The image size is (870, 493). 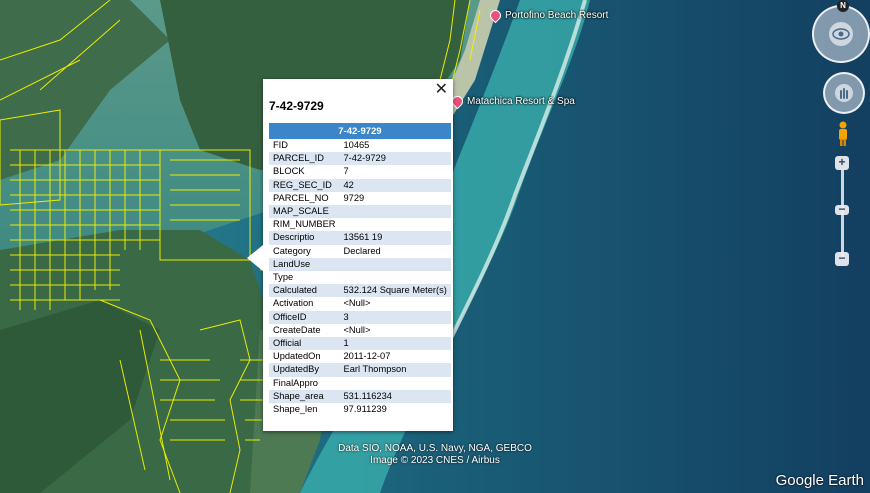 I want to click on attribute-row: PARCEL_ID 7-42-9729, so click(x=360, y=159).